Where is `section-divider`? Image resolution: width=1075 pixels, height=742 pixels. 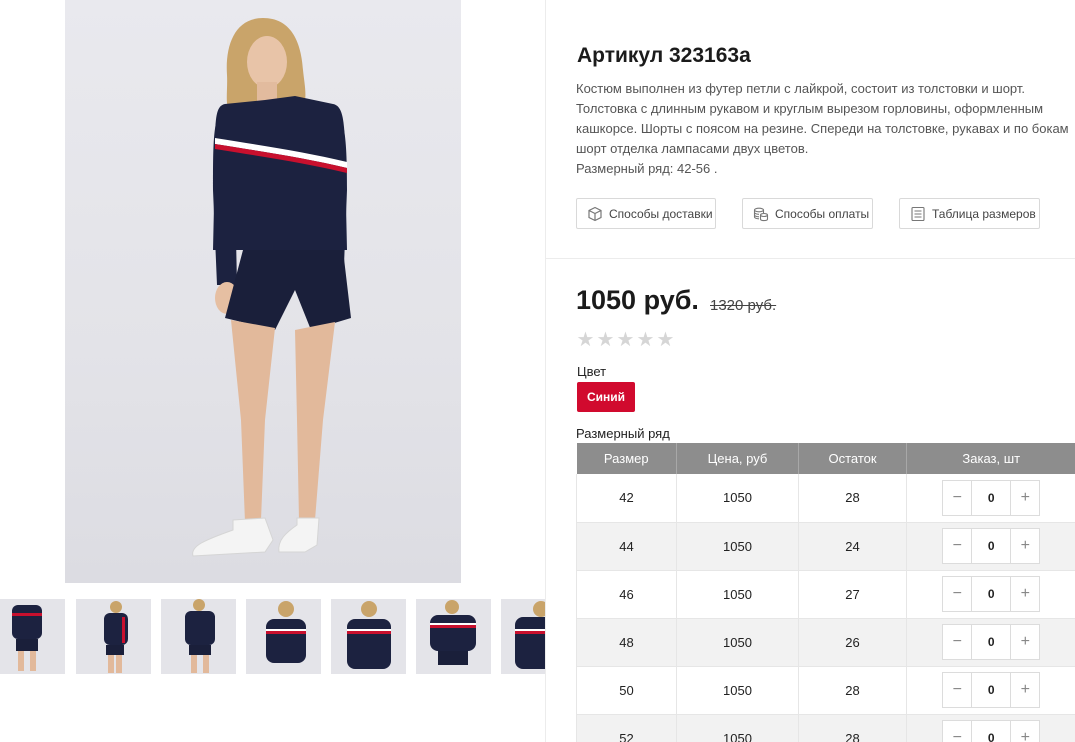
section-divider is located at coordinates (810, 258).